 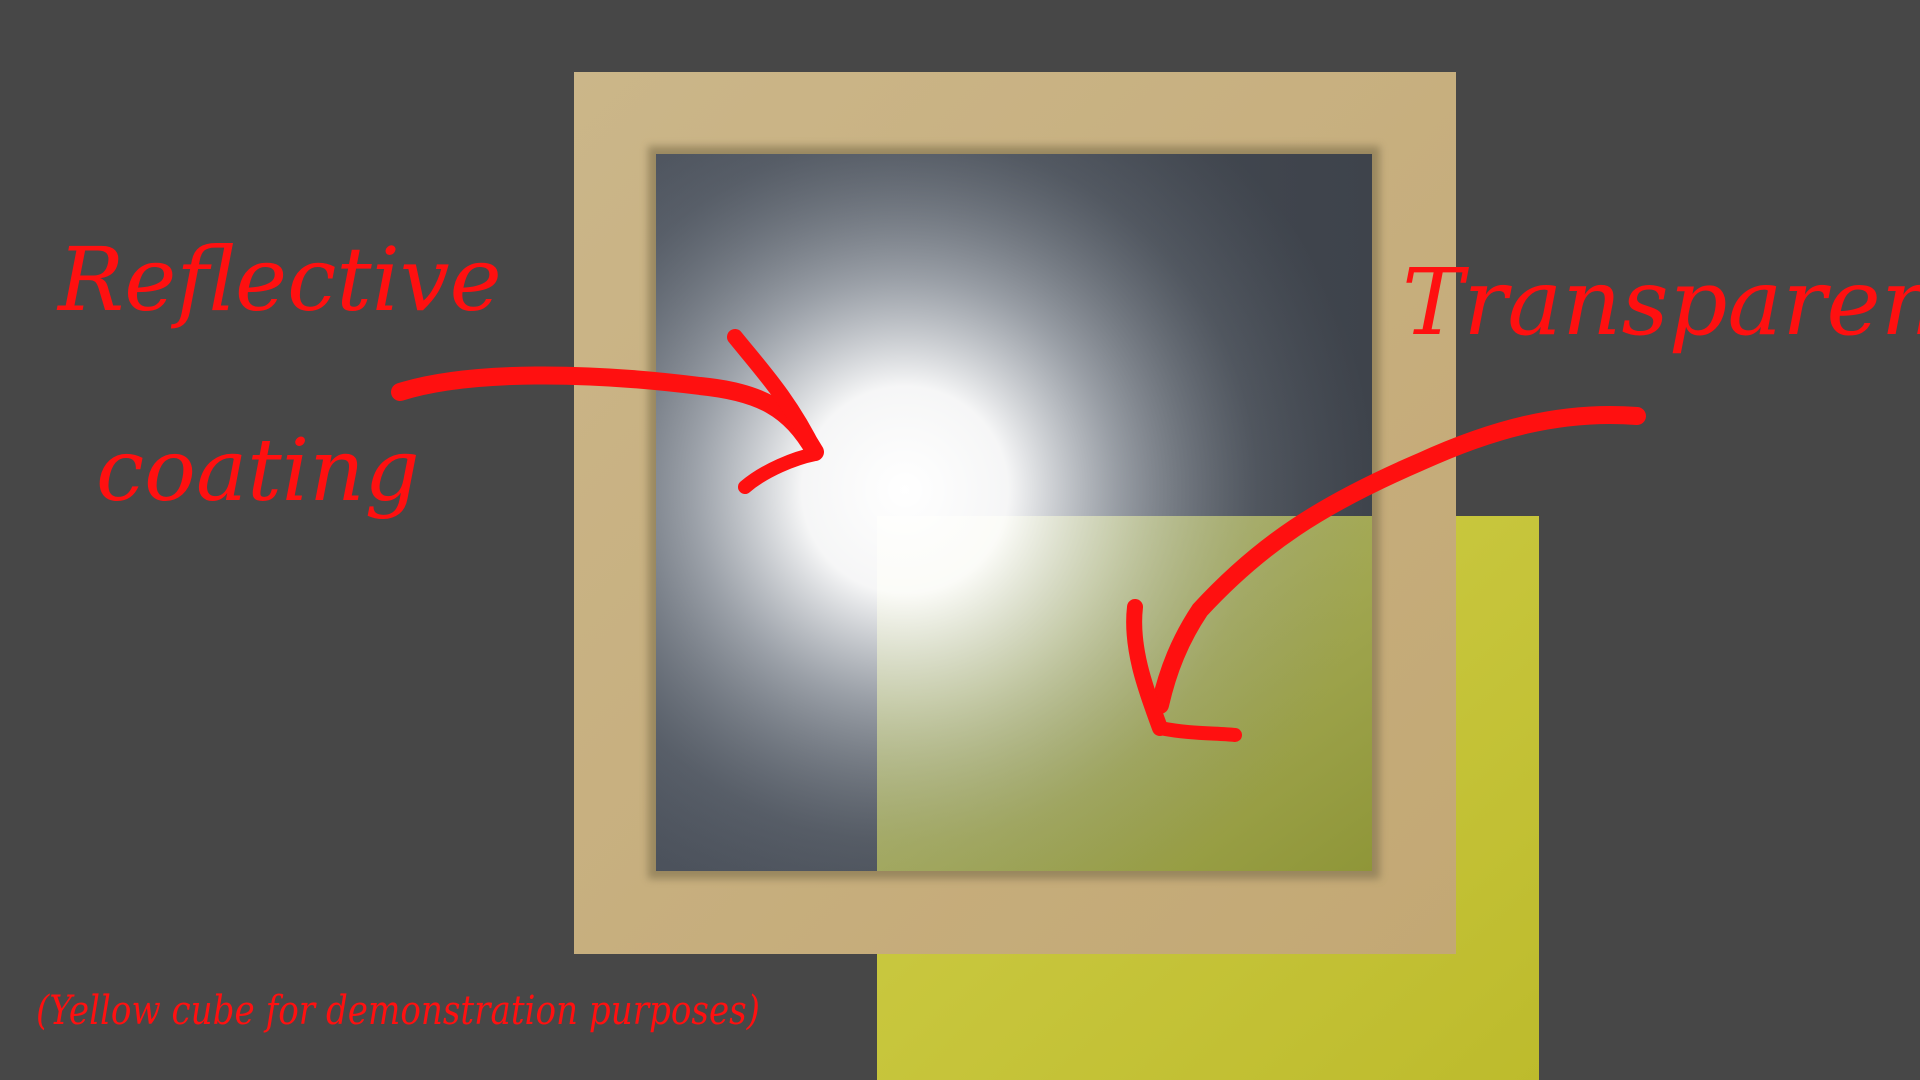 I want to click on reflective-label-line2: coating, so click(x=258, y=471).